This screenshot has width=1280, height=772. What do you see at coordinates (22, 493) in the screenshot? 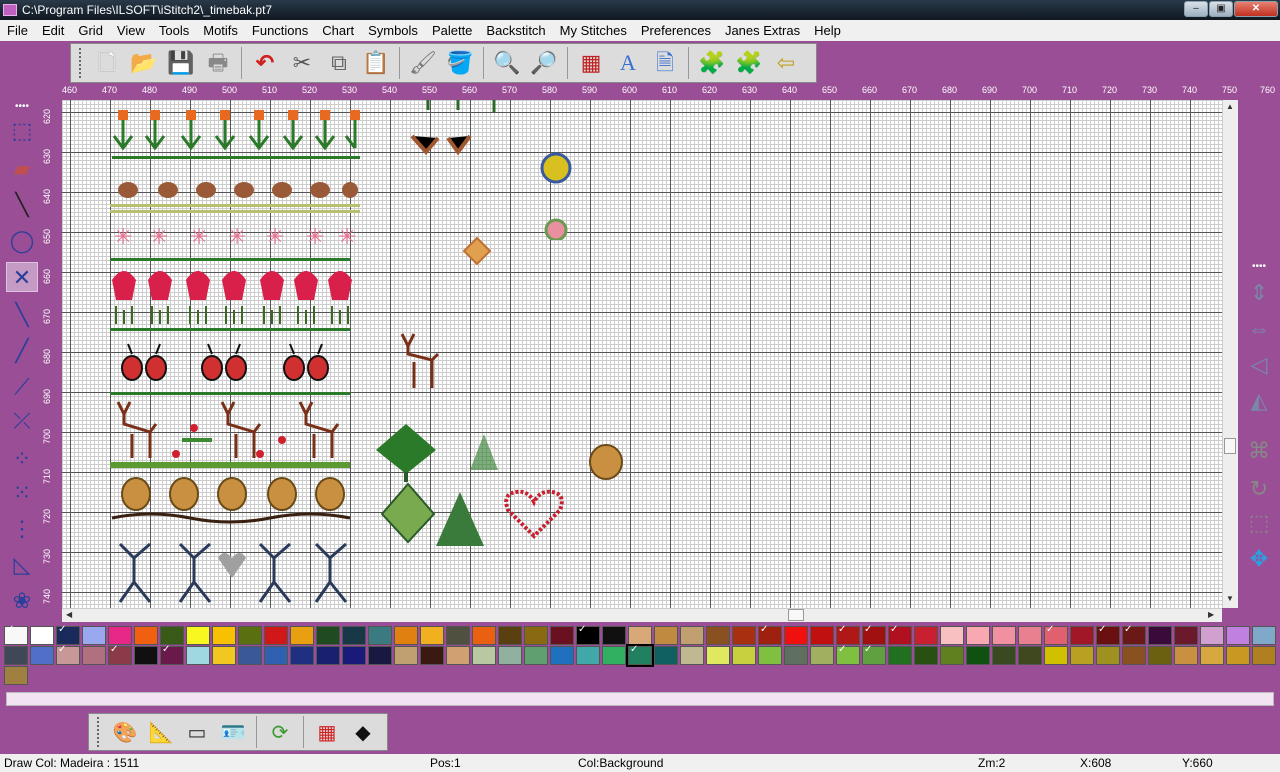
I see `bead-icon: ⁙` at bounding box center [22, 493].